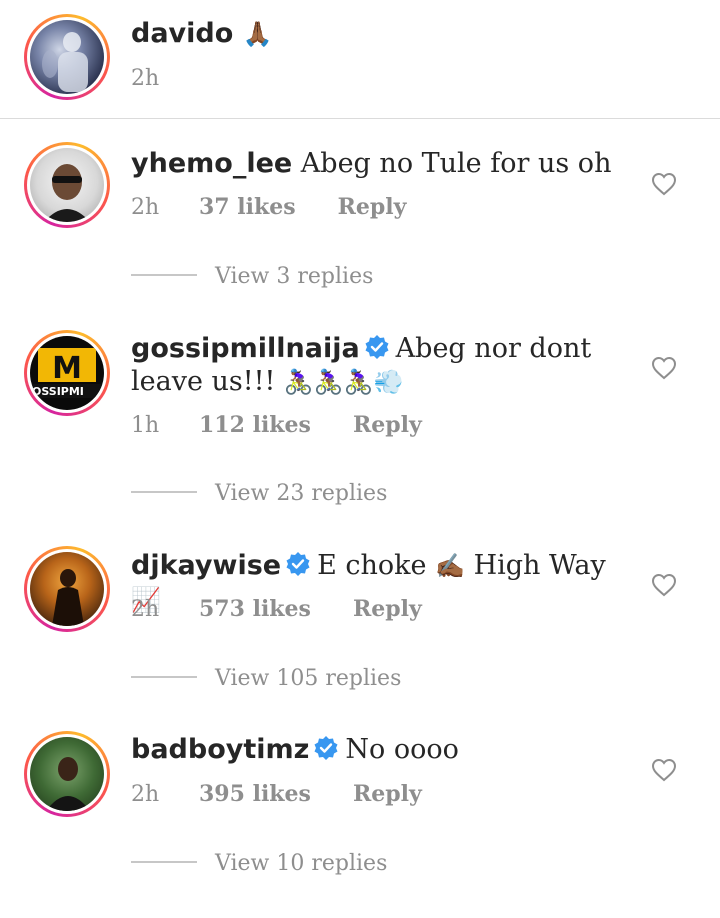  Describe the element at coordinates (182, 33) in the screenshot. I see `post-author-username: davido` at that location.